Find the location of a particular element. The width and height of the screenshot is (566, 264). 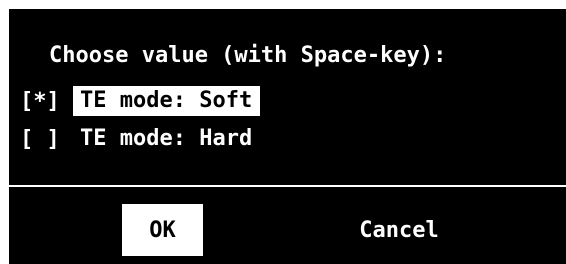

option-checkbox: [ ] is located at coordinates (46, 139).